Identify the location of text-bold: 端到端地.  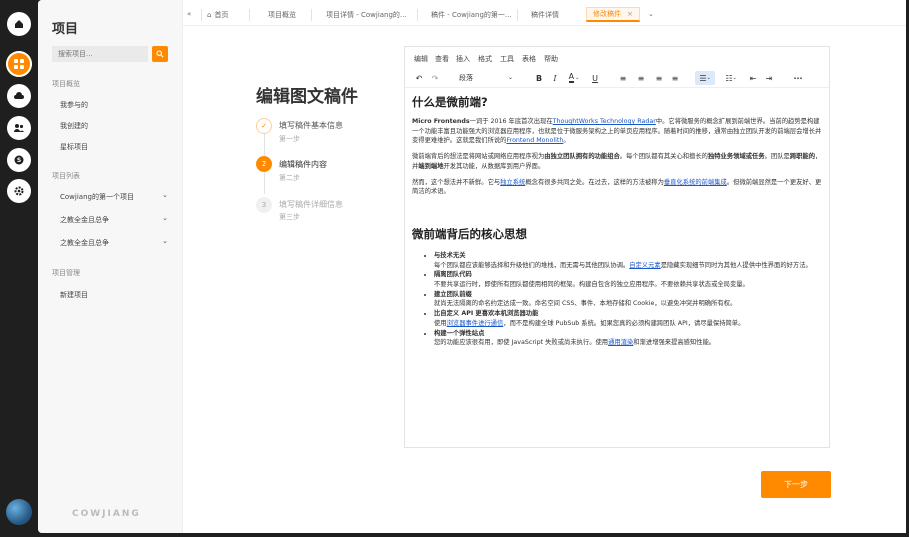
(431, 166).